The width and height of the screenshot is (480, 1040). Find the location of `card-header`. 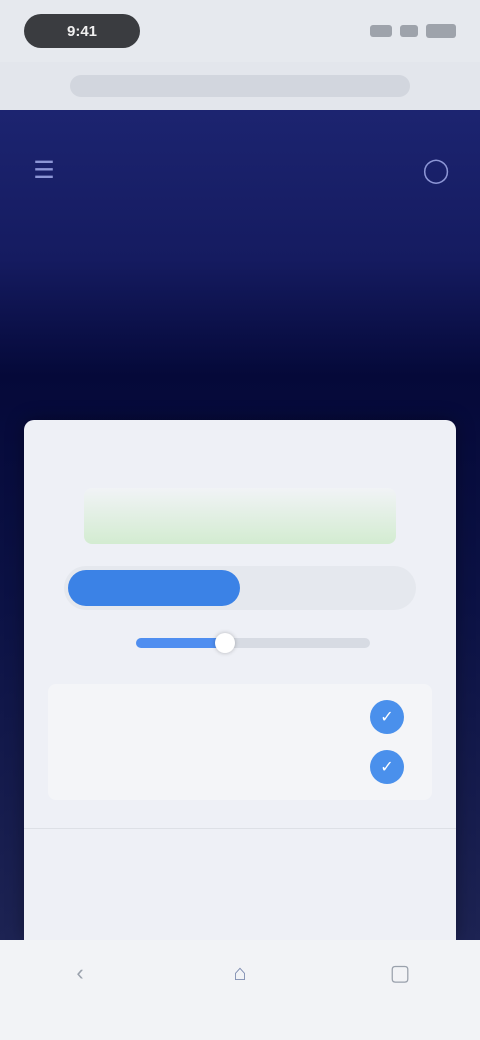

card-header is located at coordinates (240, 440).